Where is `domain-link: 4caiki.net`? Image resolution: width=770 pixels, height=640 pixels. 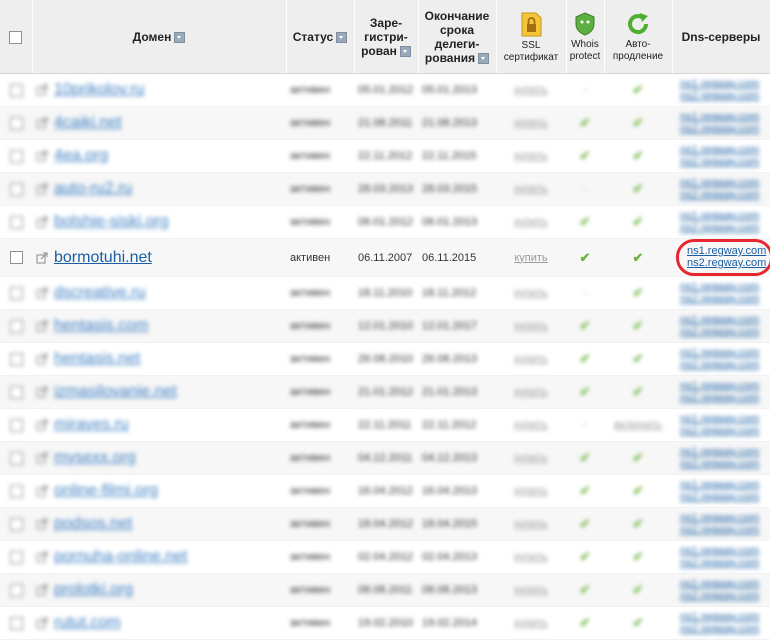 domain-link: 4caiki.net is located at coordinates (88, 122).